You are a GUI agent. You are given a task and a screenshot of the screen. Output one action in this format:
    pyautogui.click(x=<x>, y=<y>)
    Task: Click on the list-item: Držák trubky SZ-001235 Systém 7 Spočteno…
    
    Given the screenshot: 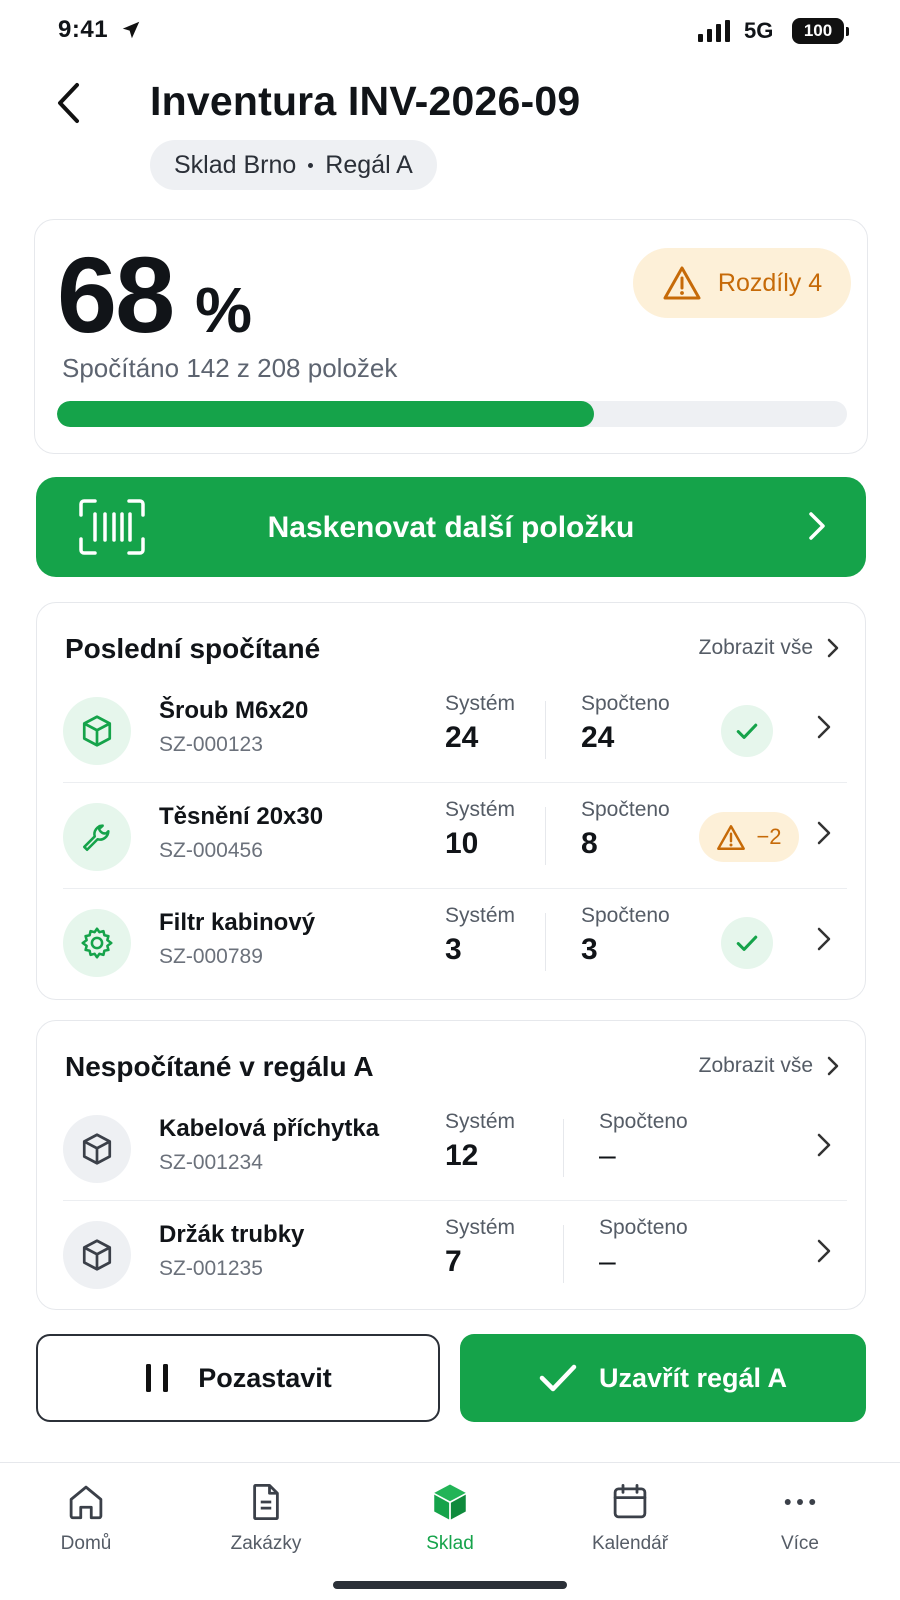 What is the action you would take?
    pyautogui.click(x=452, y=1254)
    